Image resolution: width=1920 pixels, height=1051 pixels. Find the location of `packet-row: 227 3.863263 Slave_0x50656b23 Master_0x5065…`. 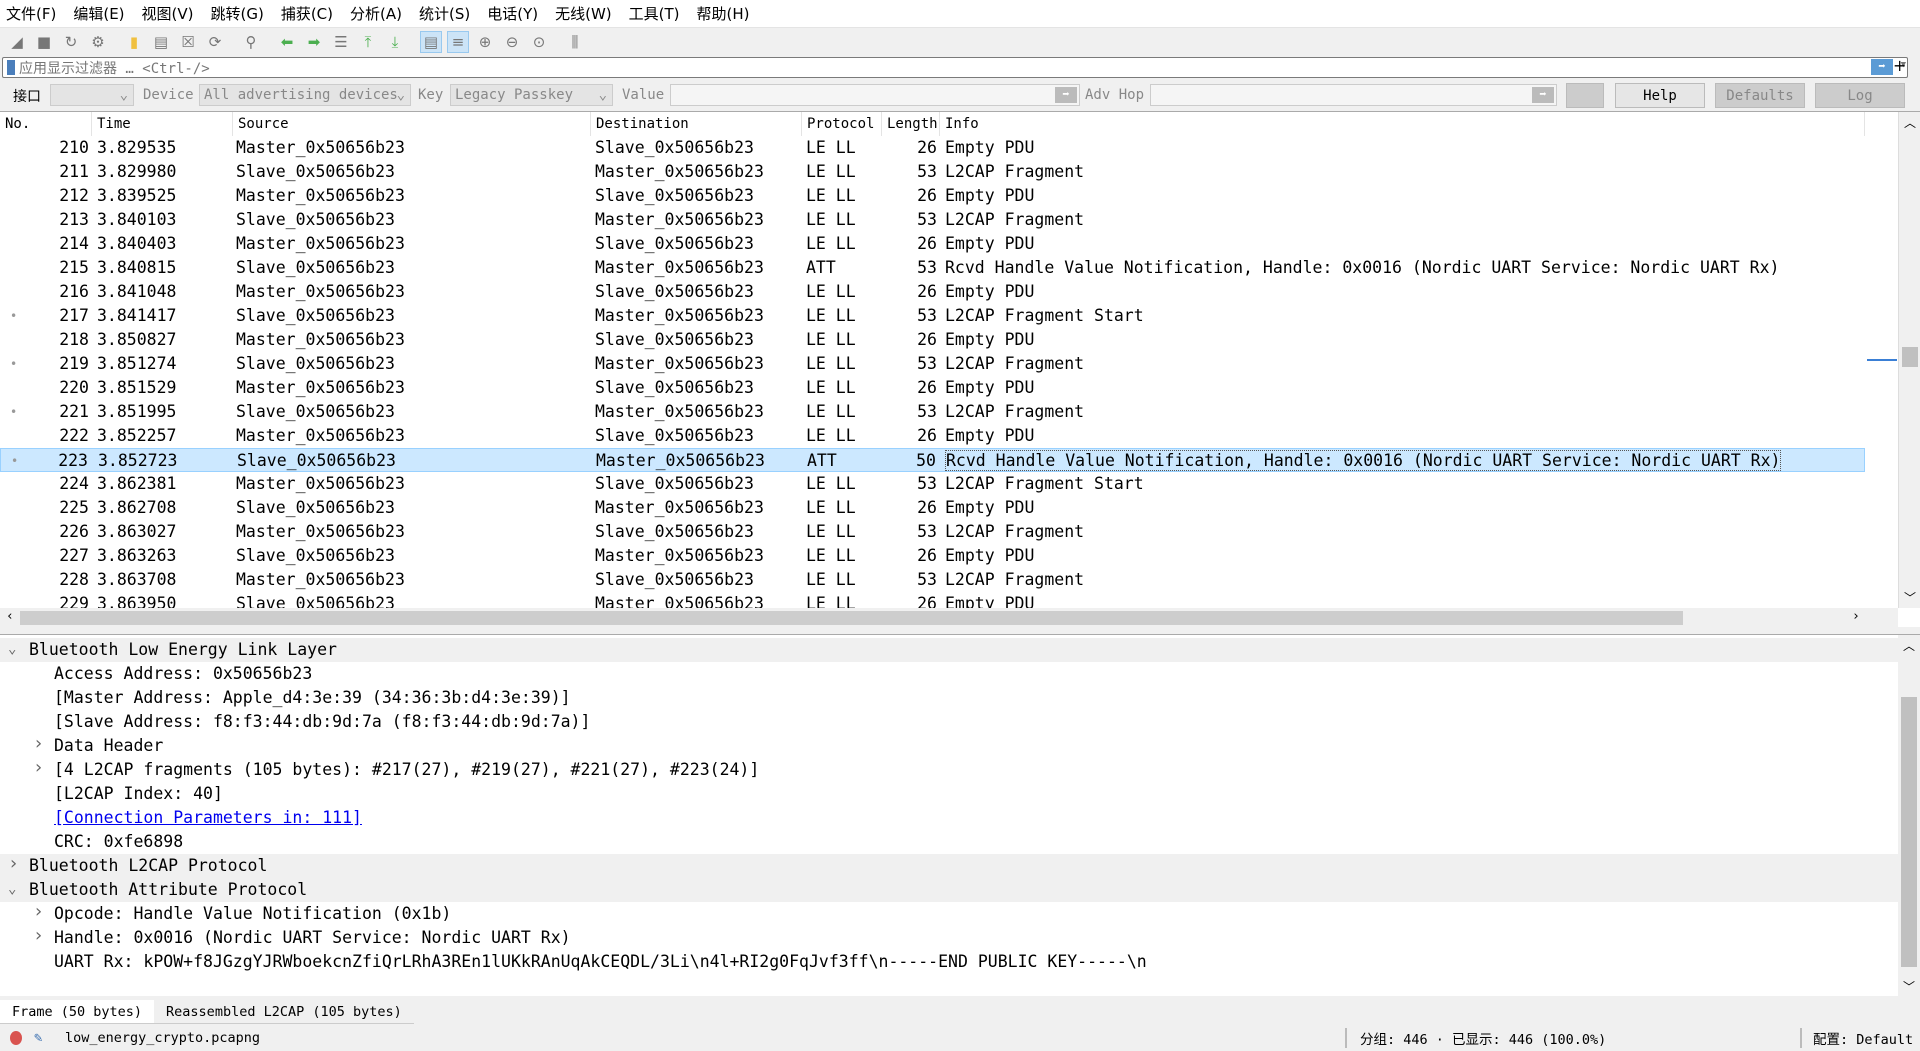

packet-row: 227 3.863263 Slave_0x50656b23 Master_0x5065… is located at coordinates (932, 556).